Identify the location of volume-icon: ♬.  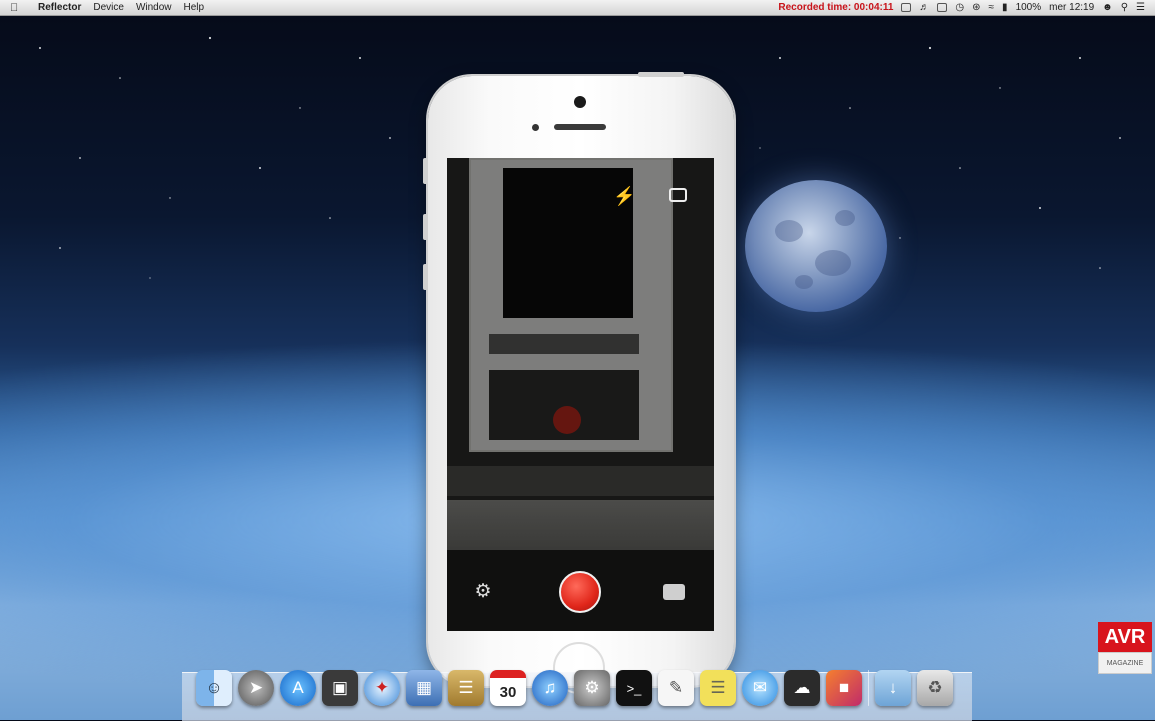
(924, 7).